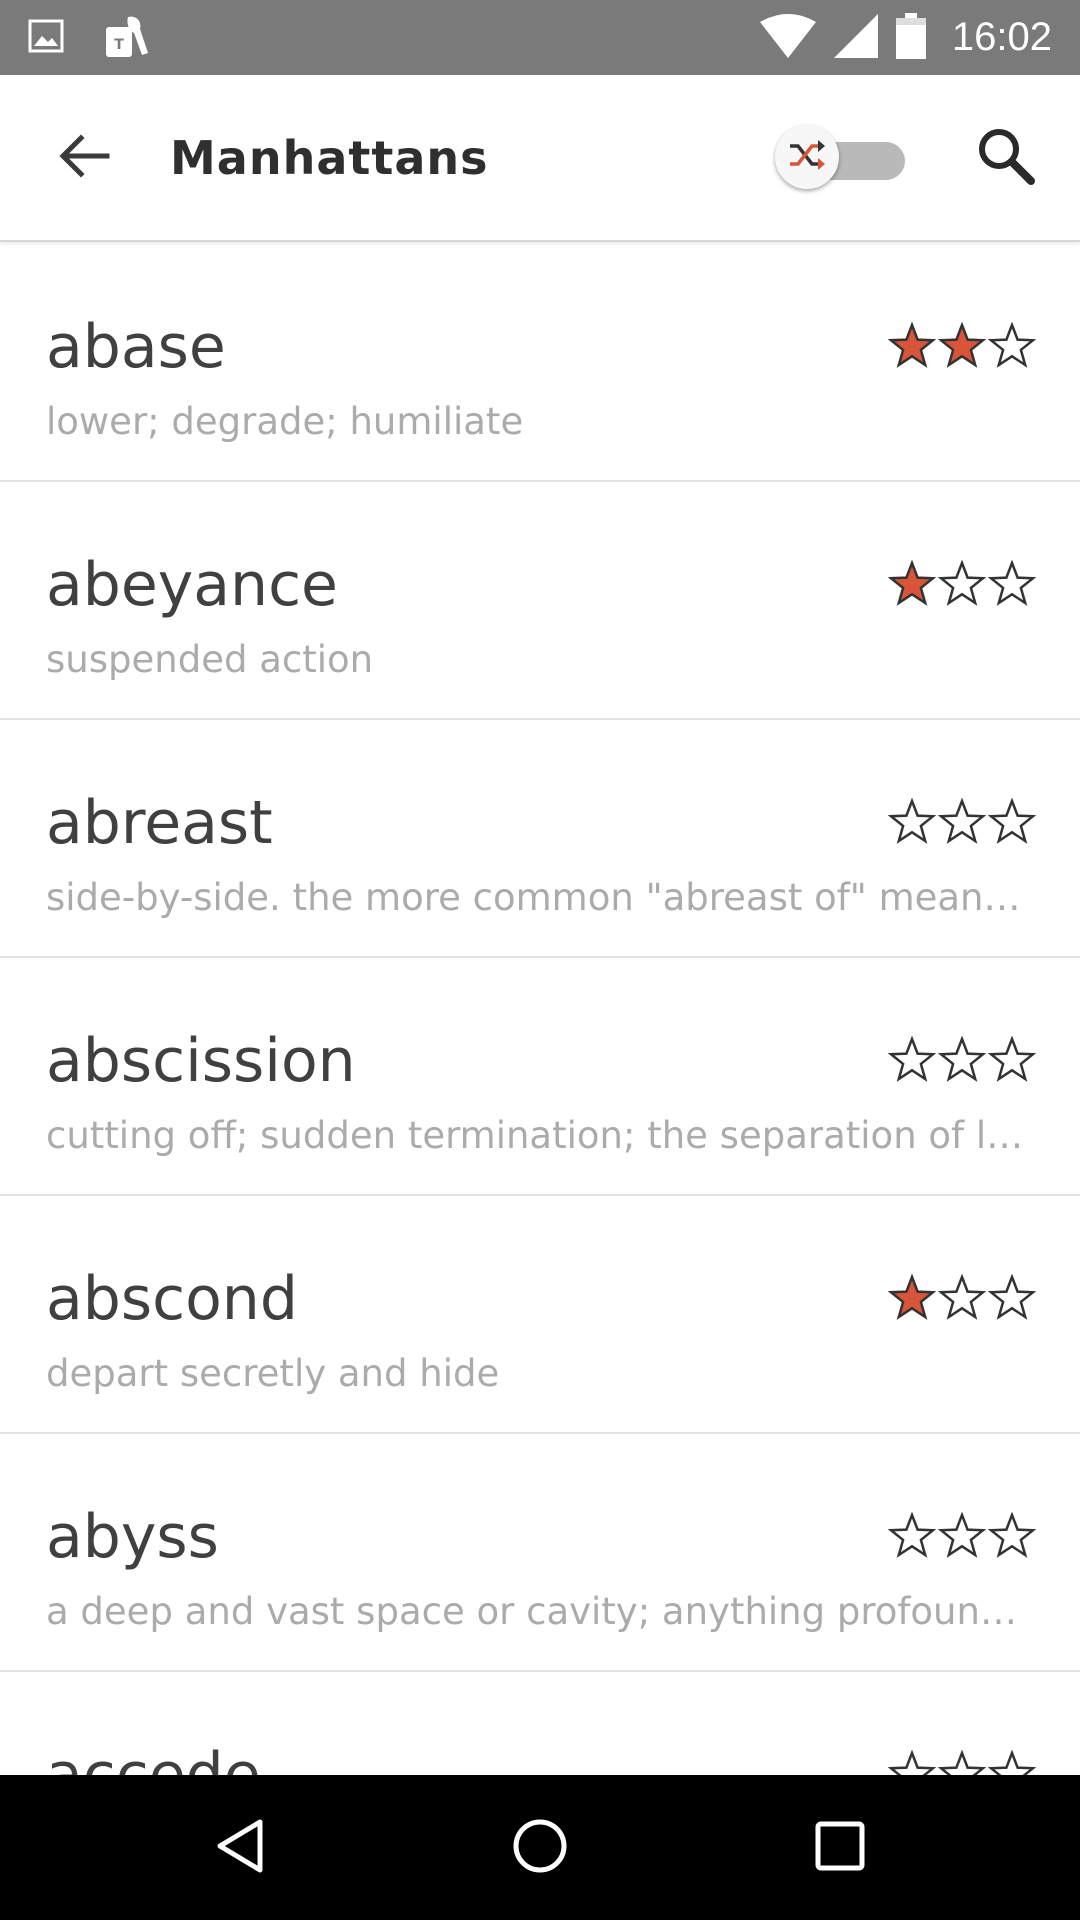 The width and height of the screenshot is (1080, 1920). I want to click on image-icon, so click(46, 38).